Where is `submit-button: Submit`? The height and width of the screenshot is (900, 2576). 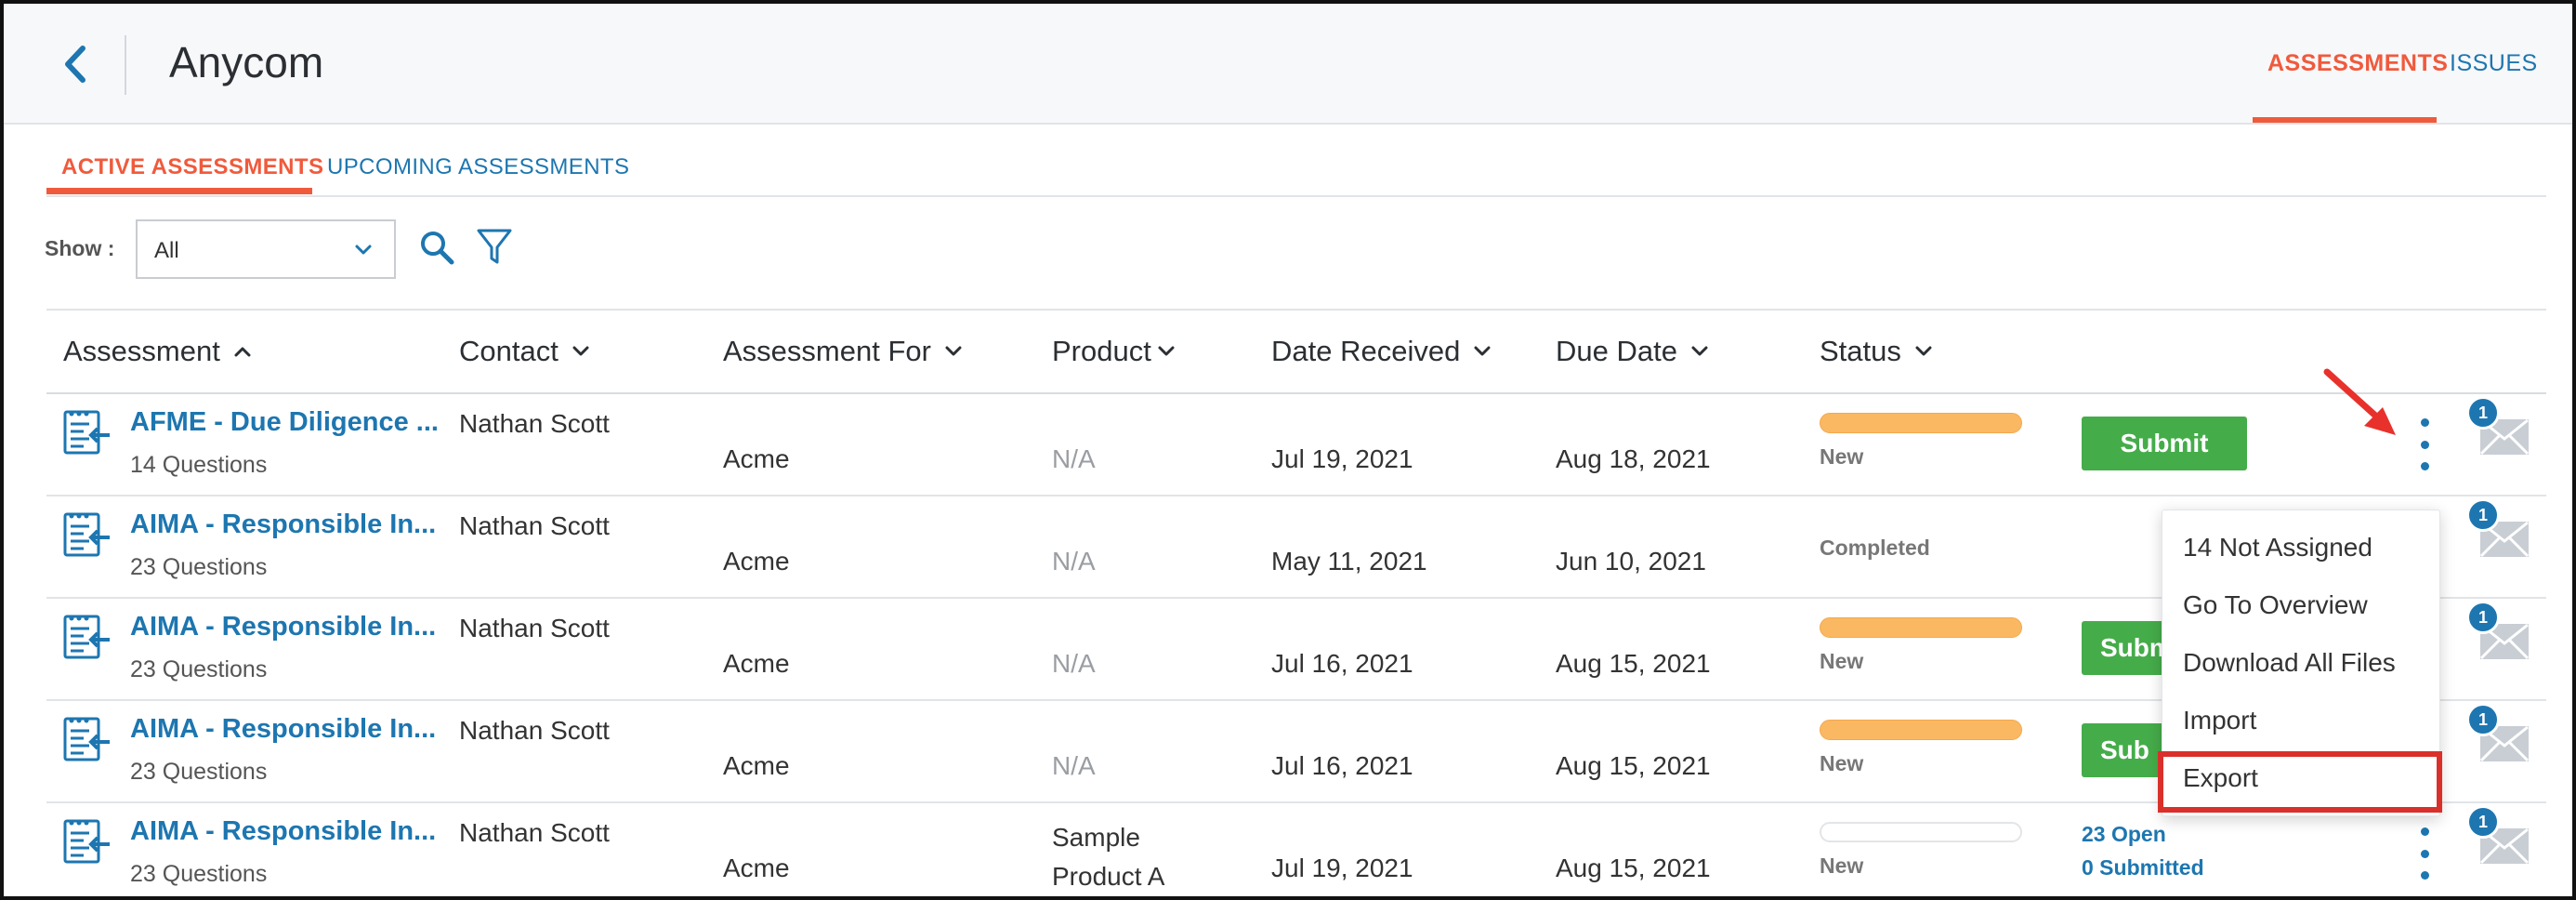
submit-button: Submit is located at coordinates (2164, 444).